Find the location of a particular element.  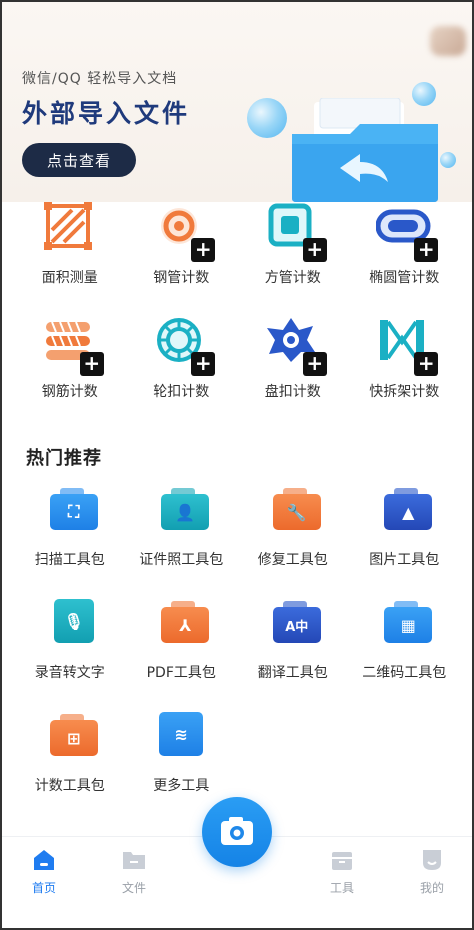

oval-pipe-tool: + 椭圆管计数 is located at coordinates (405, 244).